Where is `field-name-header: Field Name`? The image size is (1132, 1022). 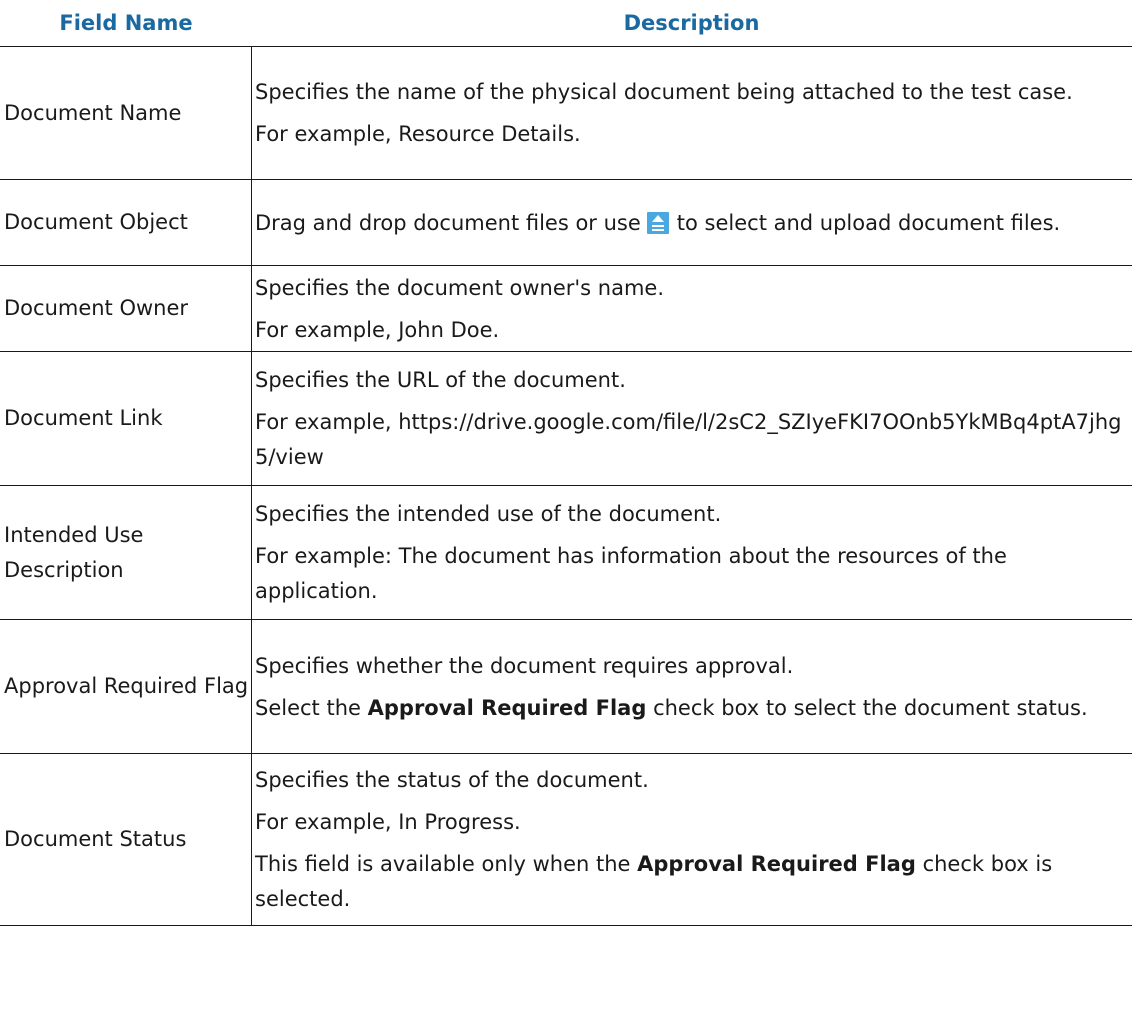
field-name-header: Field Name is located at coordinates (126, 23).